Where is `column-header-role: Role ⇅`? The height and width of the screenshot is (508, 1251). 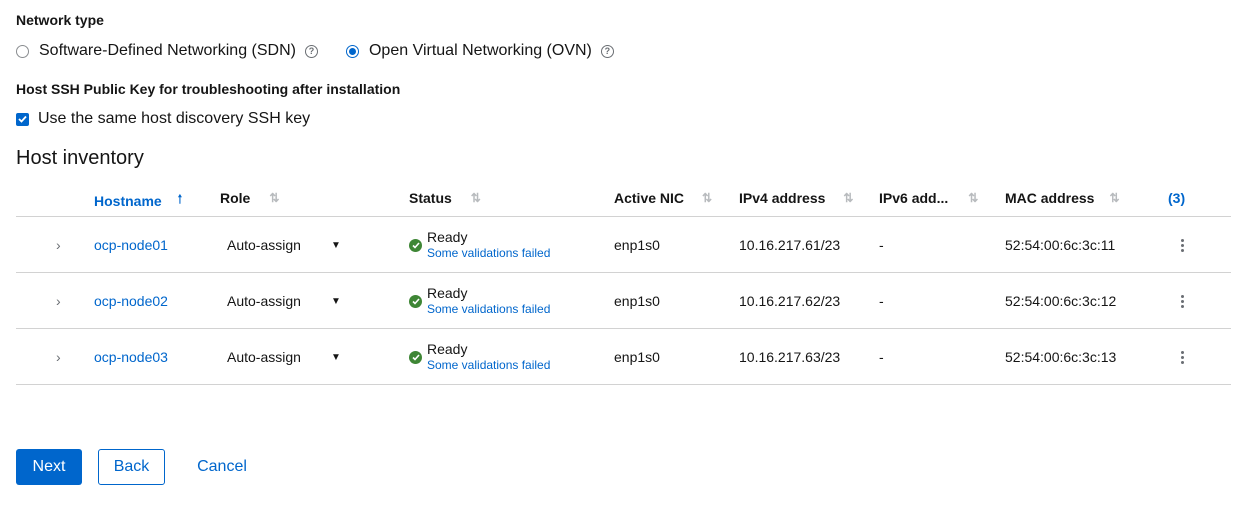 column-header-role: Role ⇅ is located at coordinates (249, 198).